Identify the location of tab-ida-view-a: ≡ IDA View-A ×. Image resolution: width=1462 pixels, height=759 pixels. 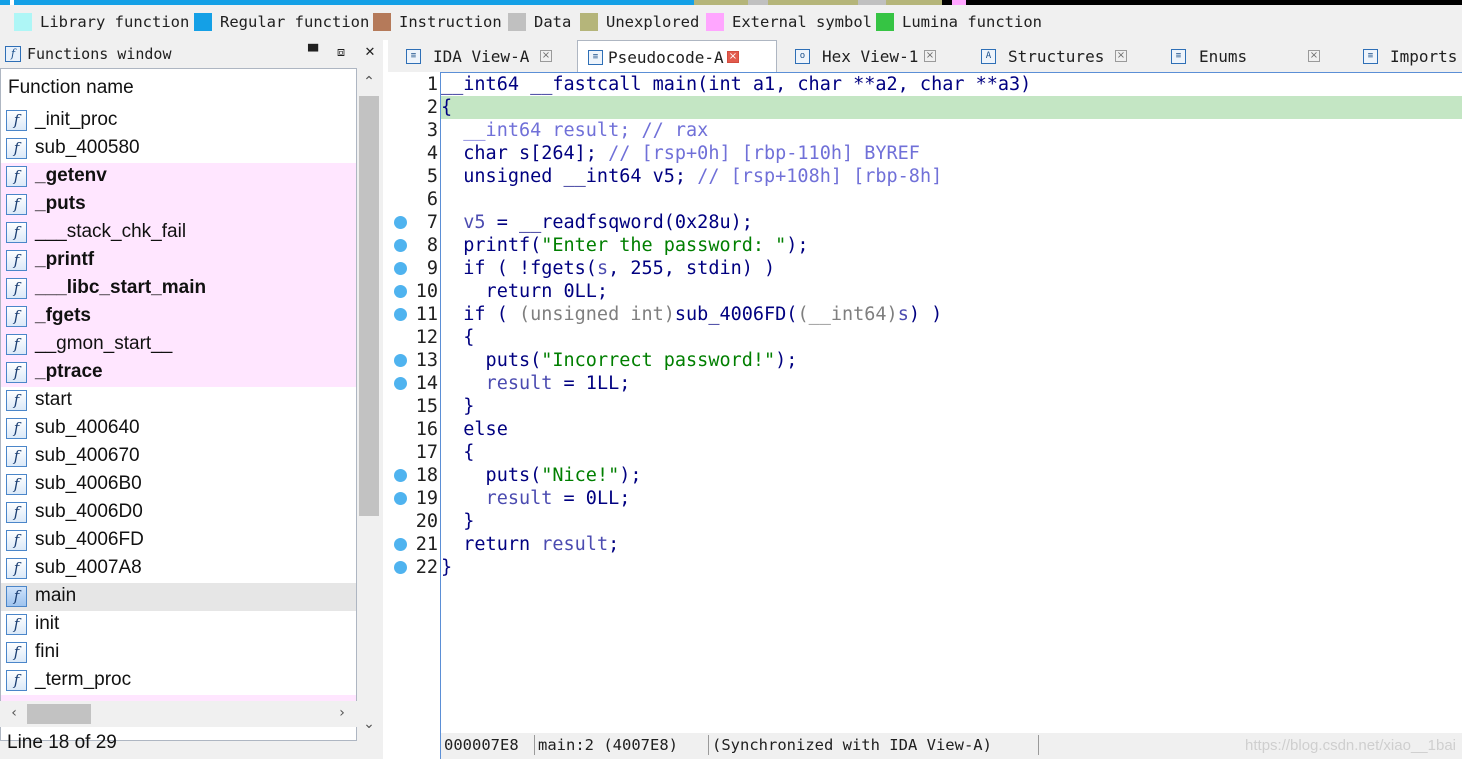
(482, 56).